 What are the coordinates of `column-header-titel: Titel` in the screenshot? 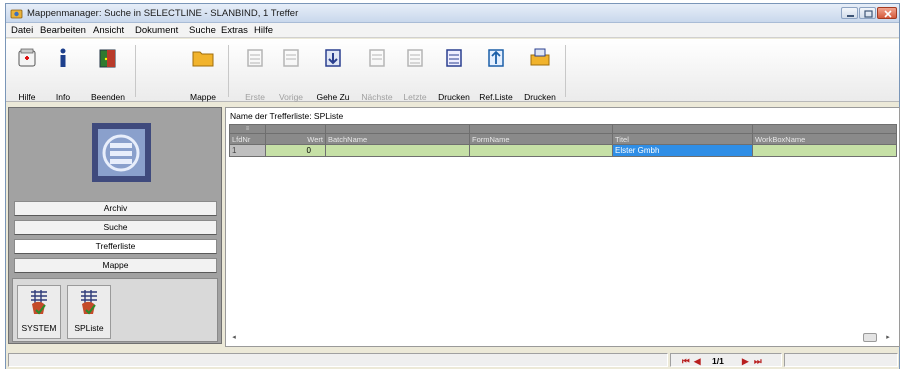 It's located at (682, 139).